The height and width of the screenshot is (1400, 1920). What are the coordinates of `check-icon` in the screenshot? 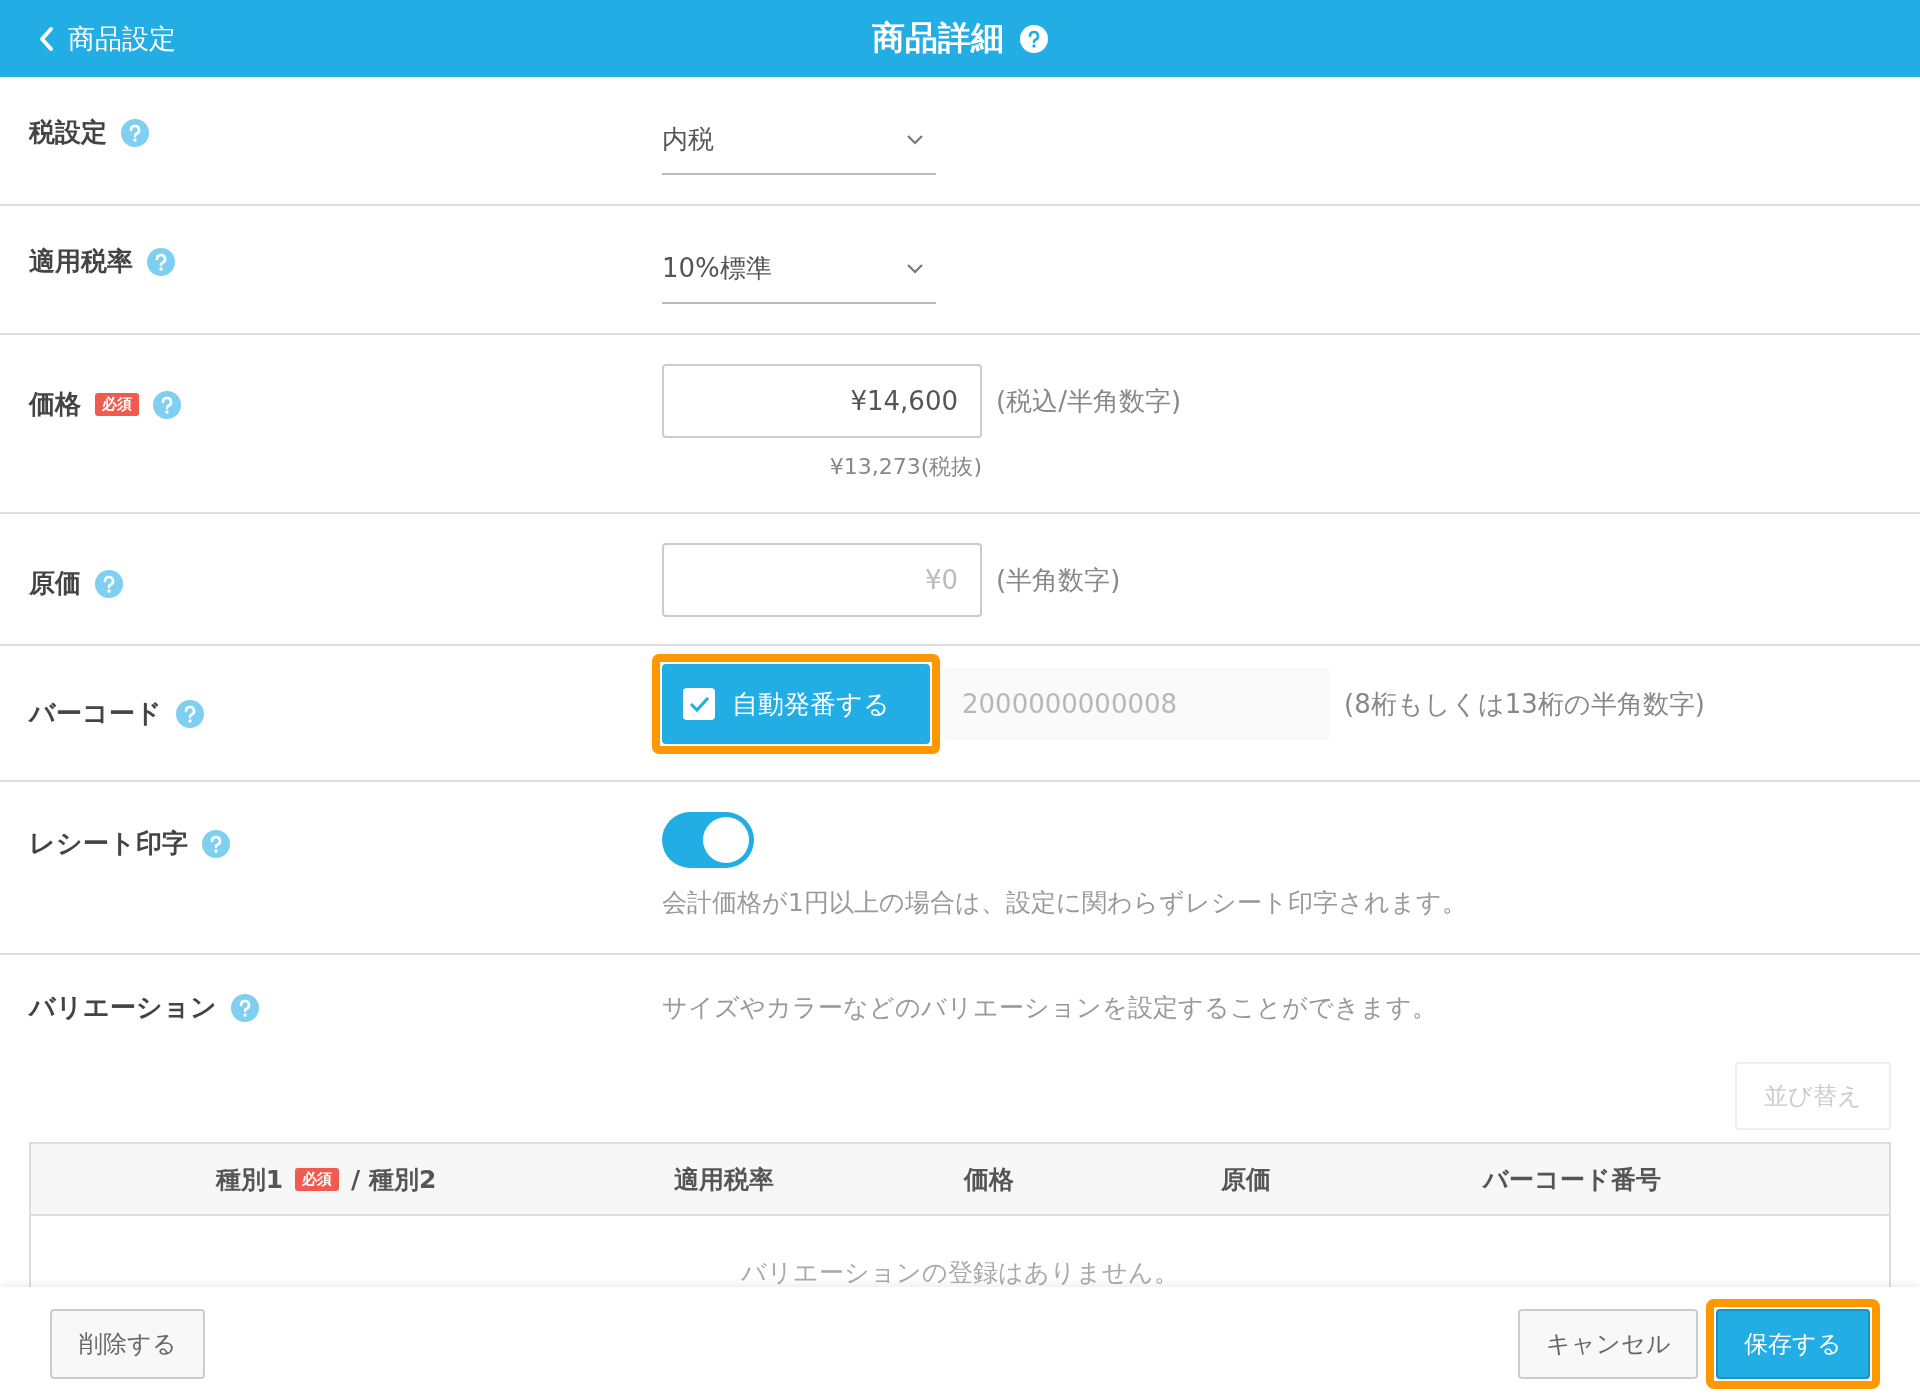 It's located at (699, 704).